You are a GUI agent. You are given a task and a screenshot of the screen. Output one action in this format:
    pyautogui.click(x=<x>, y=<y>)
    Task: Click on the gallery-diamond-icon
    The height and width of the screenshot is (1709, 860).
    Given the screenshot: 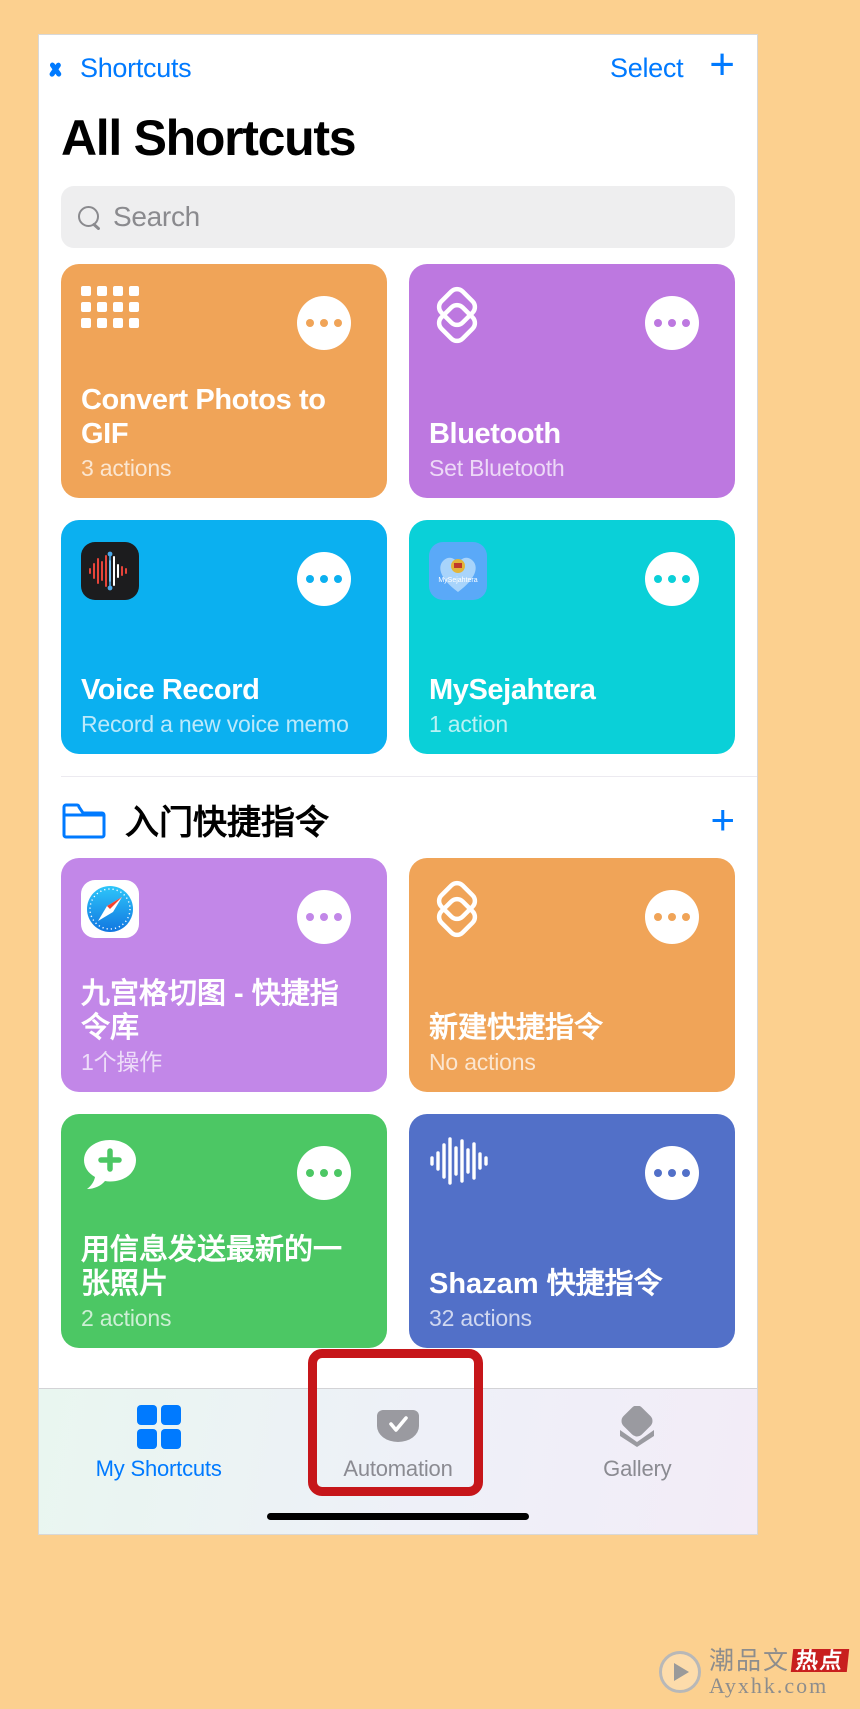 What is the action you would take?
    pyautogui.click(x=637, y=1426)
    